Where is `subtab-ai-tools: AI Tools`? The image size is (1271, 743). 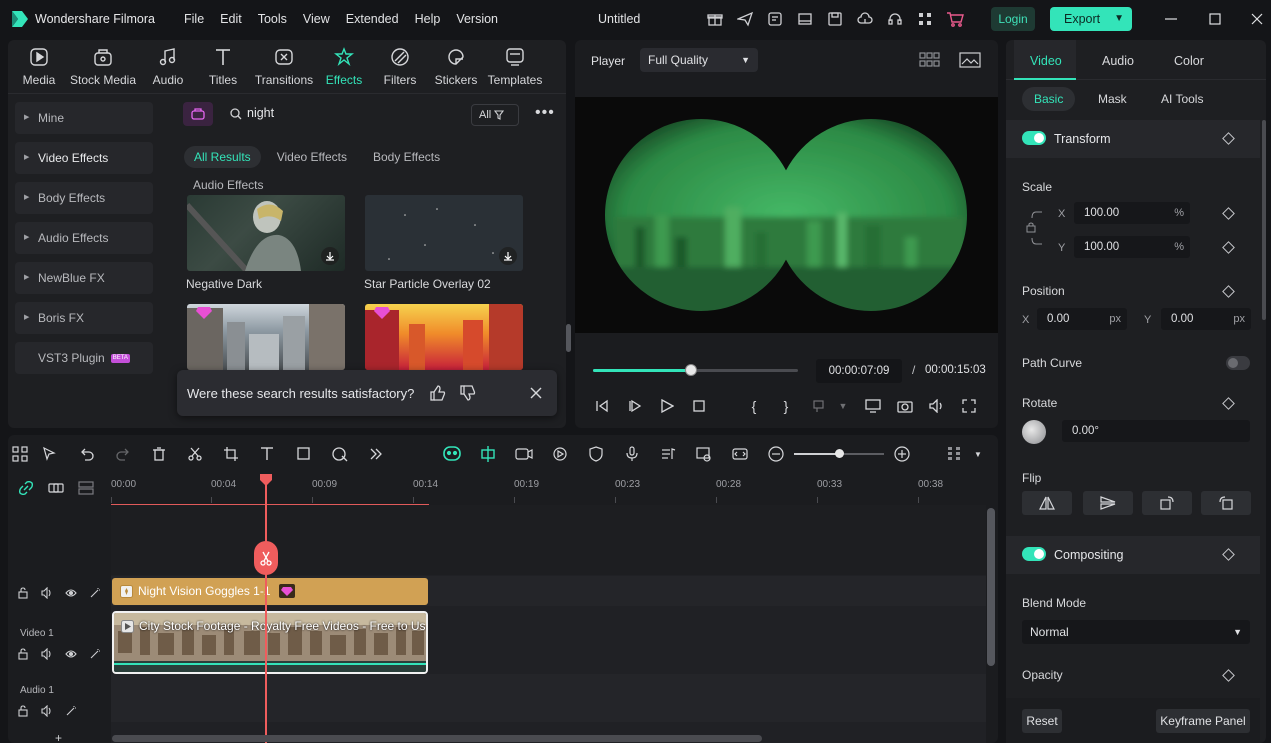 subtab-ai-tools: AI Tools is located at coordinates (1182, 99).